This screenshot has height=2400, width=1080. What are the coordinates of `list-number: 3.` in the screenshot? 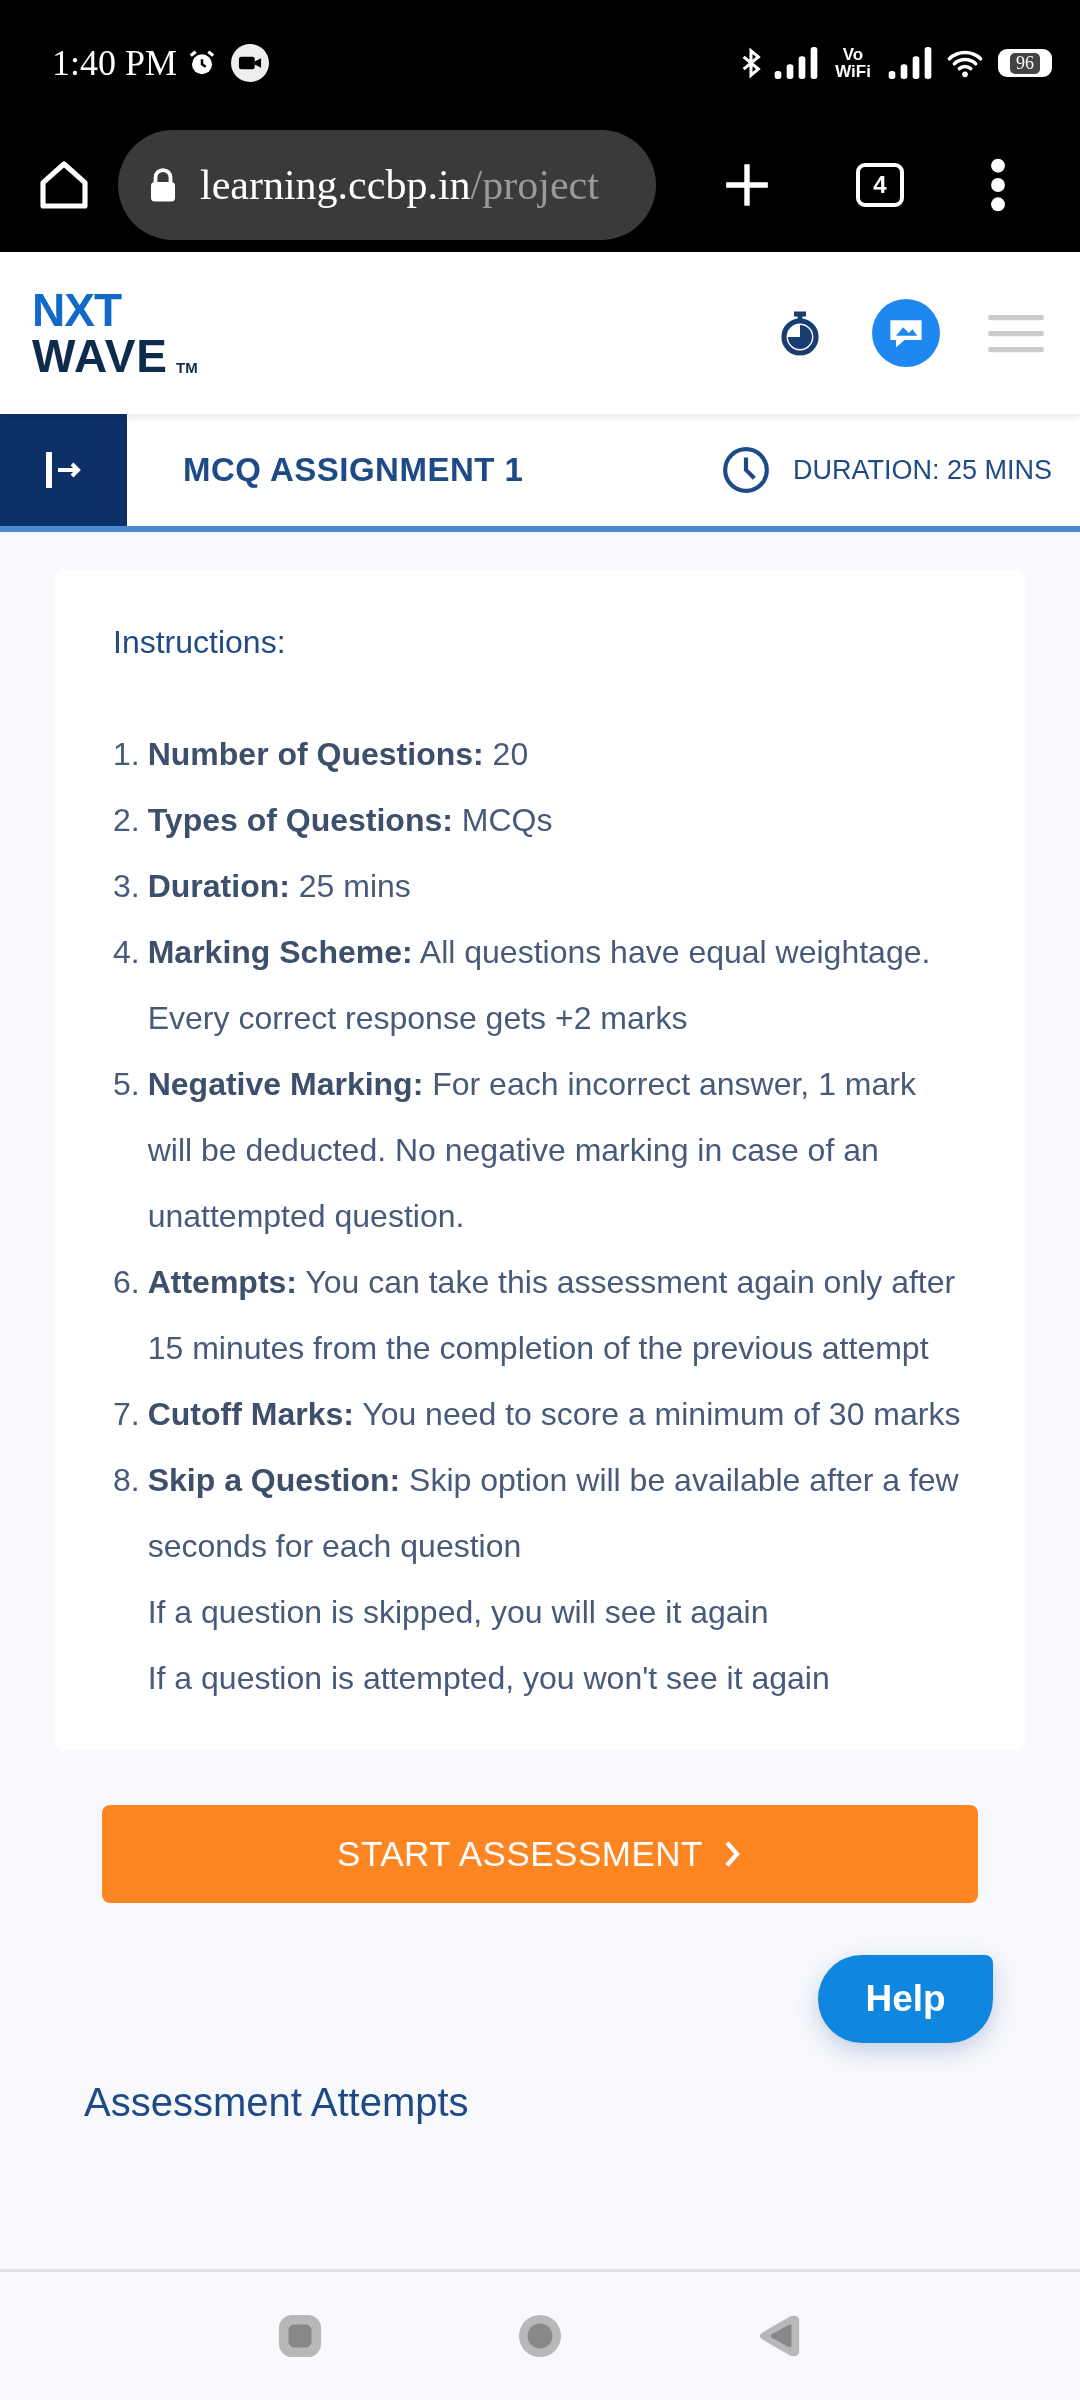 It's located at (126, 886).